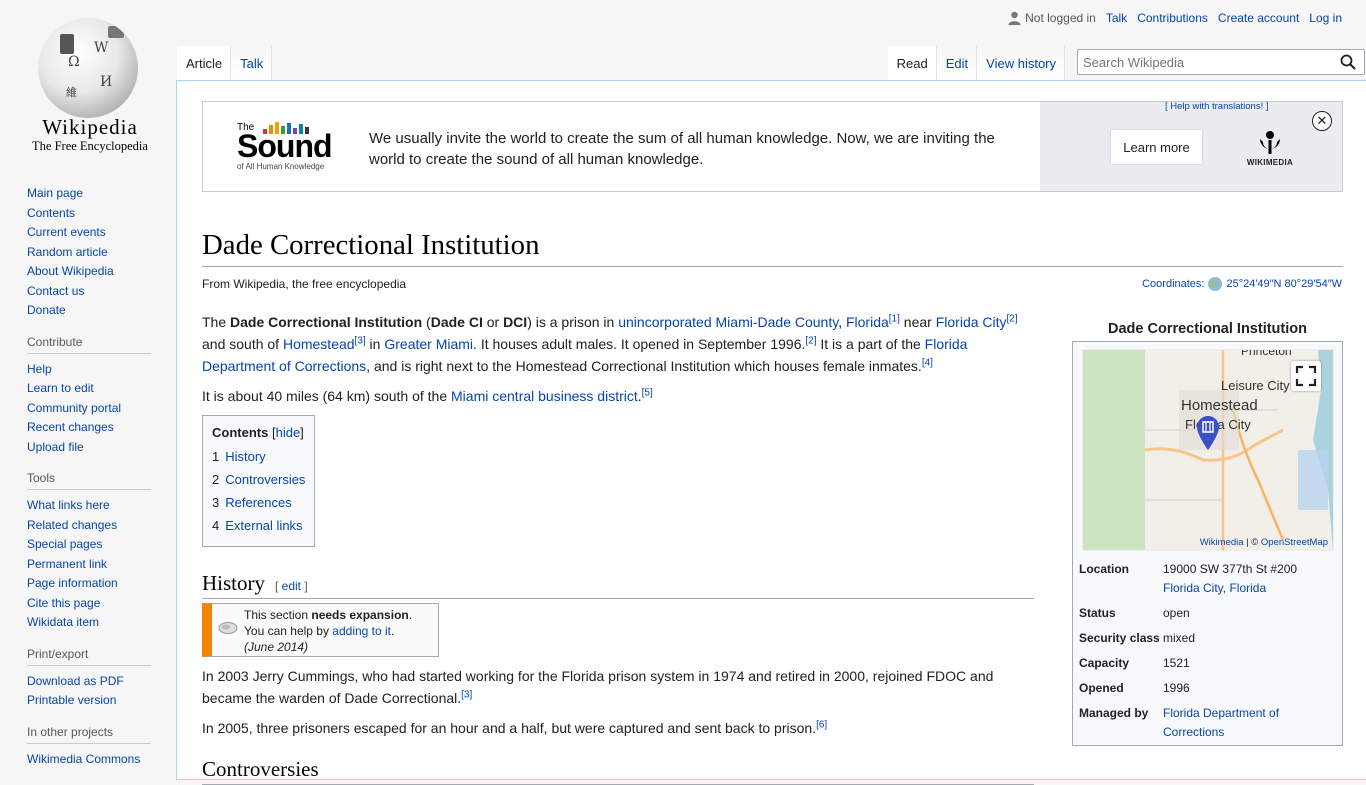 This screenshot has height=785, width=1366. What do you see at coordinates (101, 233) in the screenshot?
I see `sidebar-item-current-events: Current events` at bounding box center [101, 233].